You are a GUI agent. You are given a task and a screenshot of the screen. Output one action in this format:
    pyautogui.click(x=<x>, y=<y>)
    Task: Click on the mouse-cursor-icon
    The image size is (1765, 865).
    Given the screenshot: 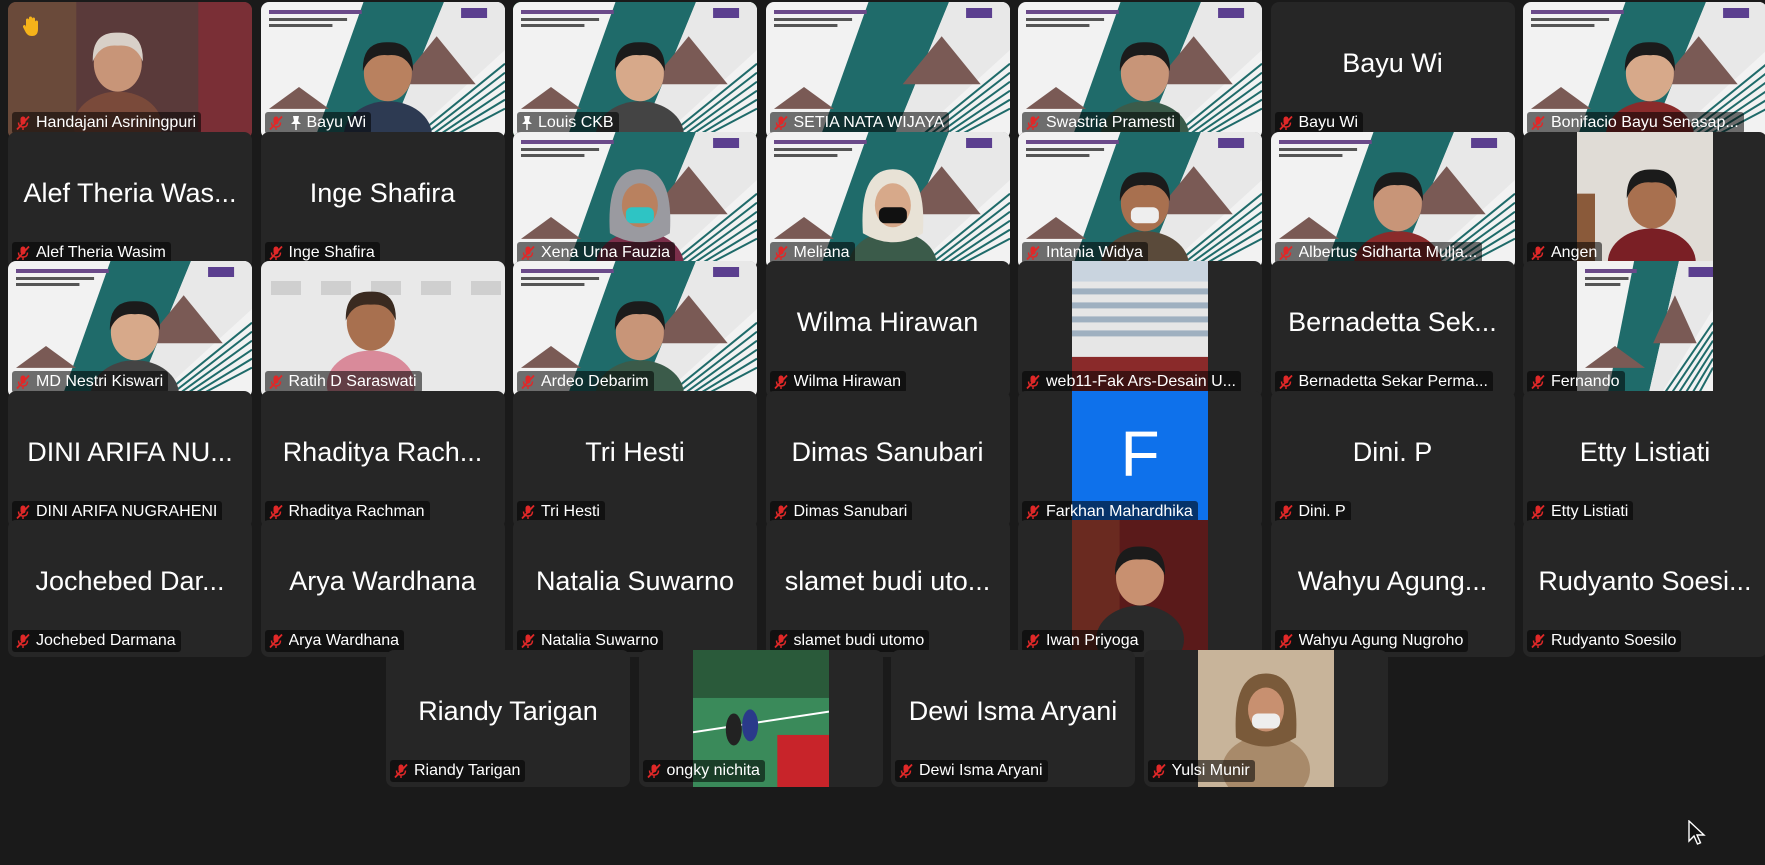 What is the action you would take?
    pyautogui.click(x=1697, y=832)
    